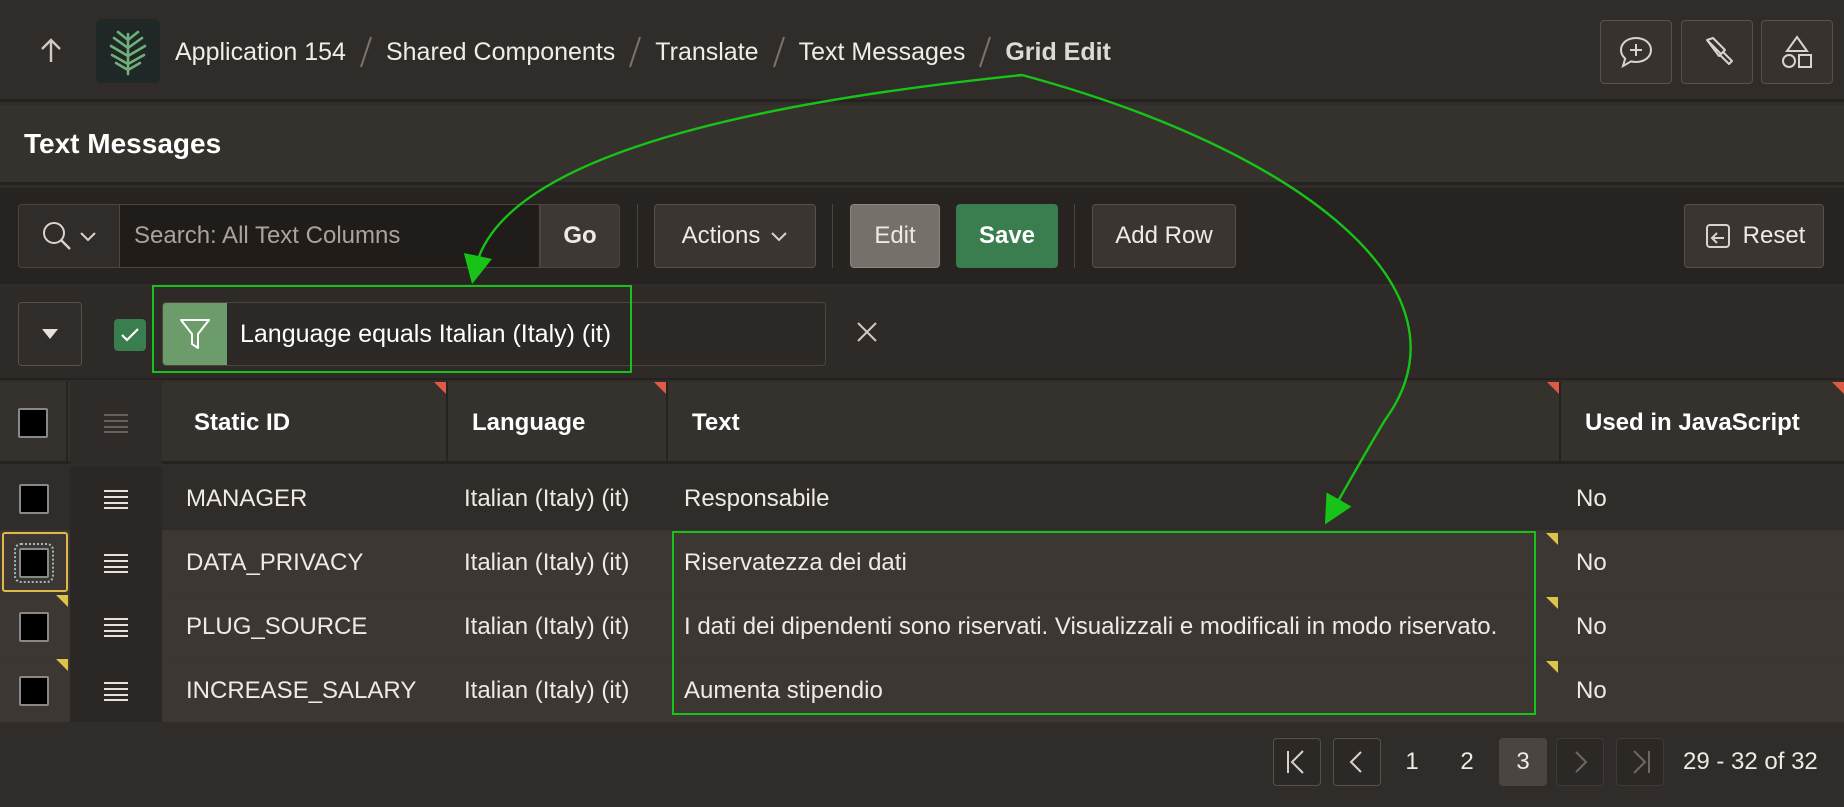 This screenshot has width=1844, height=807. I want to click on pagination-range: 29 - 32 of 32, so click(1750, 761).